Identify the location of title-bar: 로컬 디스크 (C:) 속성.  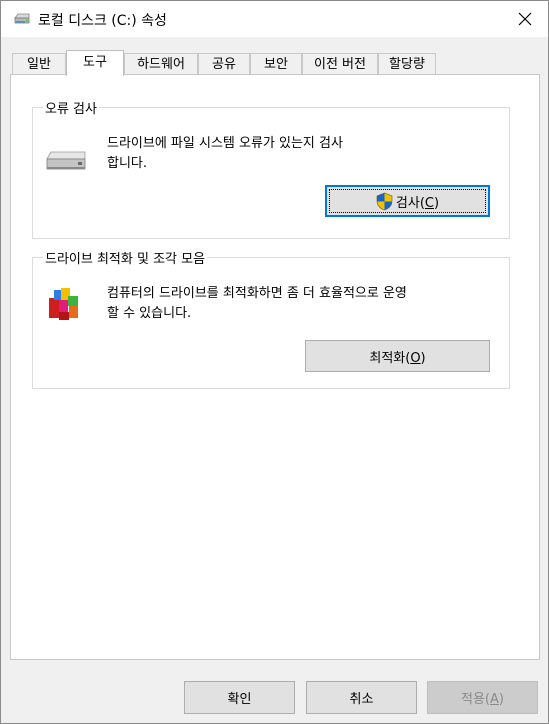
(274, 19).